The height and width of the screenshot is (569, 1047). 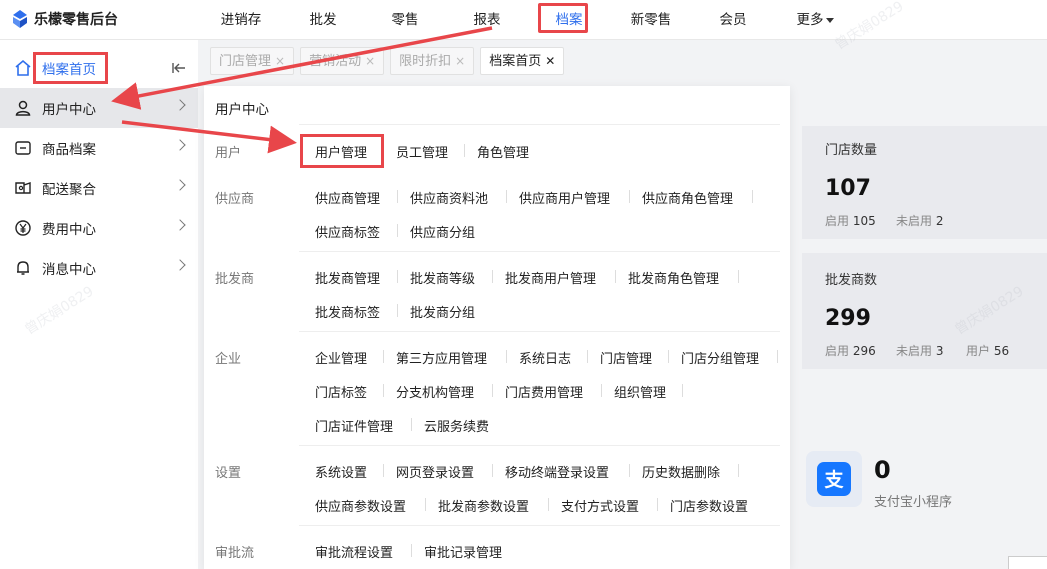 I want to click on menu-link: 历史数据删除, so click(x=681, y=471).